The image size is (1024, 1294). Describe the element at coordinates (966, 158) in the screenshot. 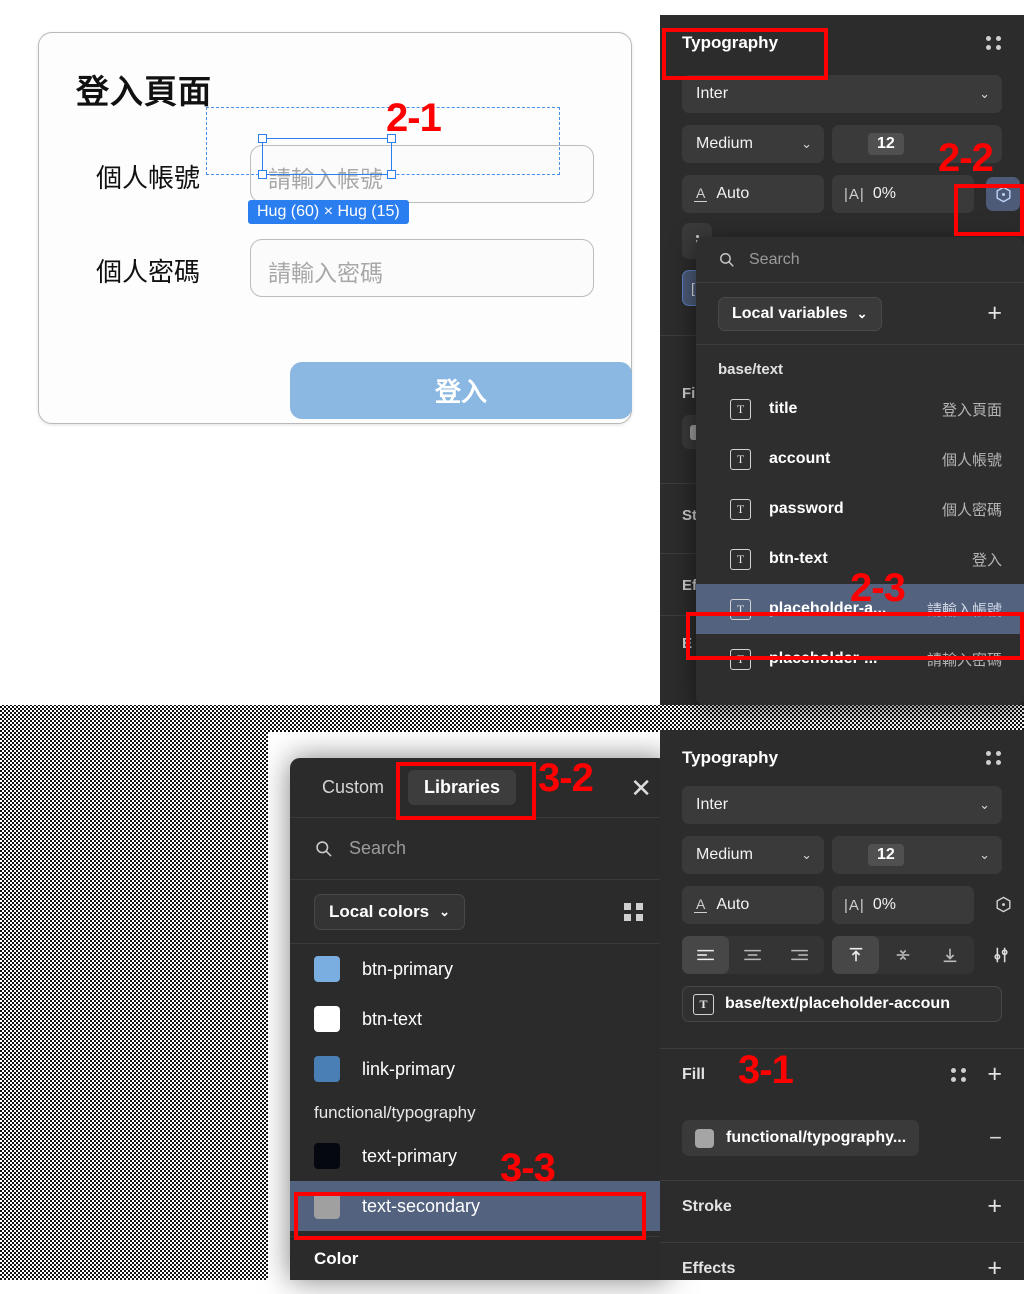

I see `annotation-2-2: 2-2` at that location.